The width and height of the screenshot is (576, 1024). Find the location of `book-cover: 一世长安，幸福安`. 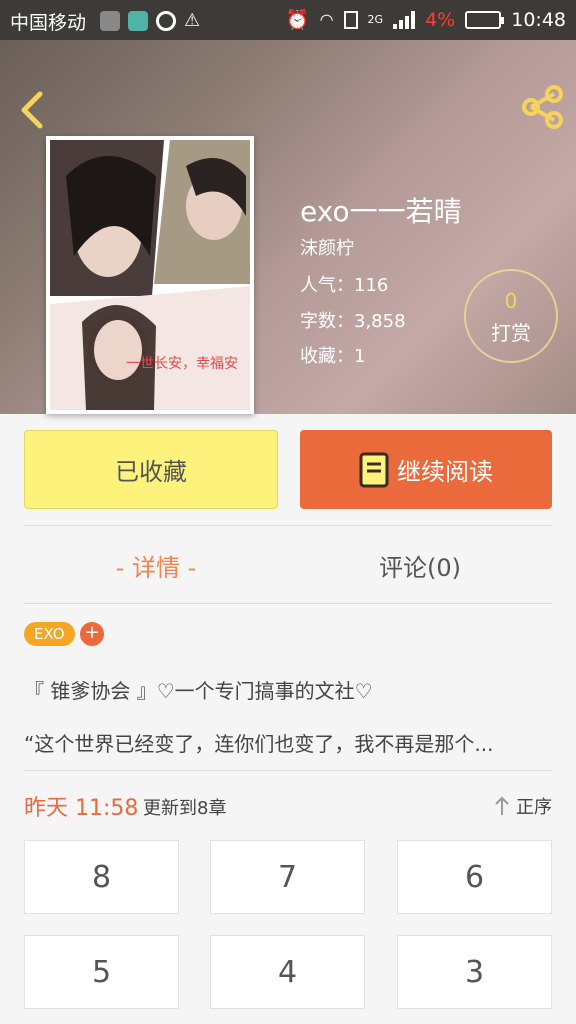

book-cover: 一世长安，幸福安 is located at coordinates (150, 275).